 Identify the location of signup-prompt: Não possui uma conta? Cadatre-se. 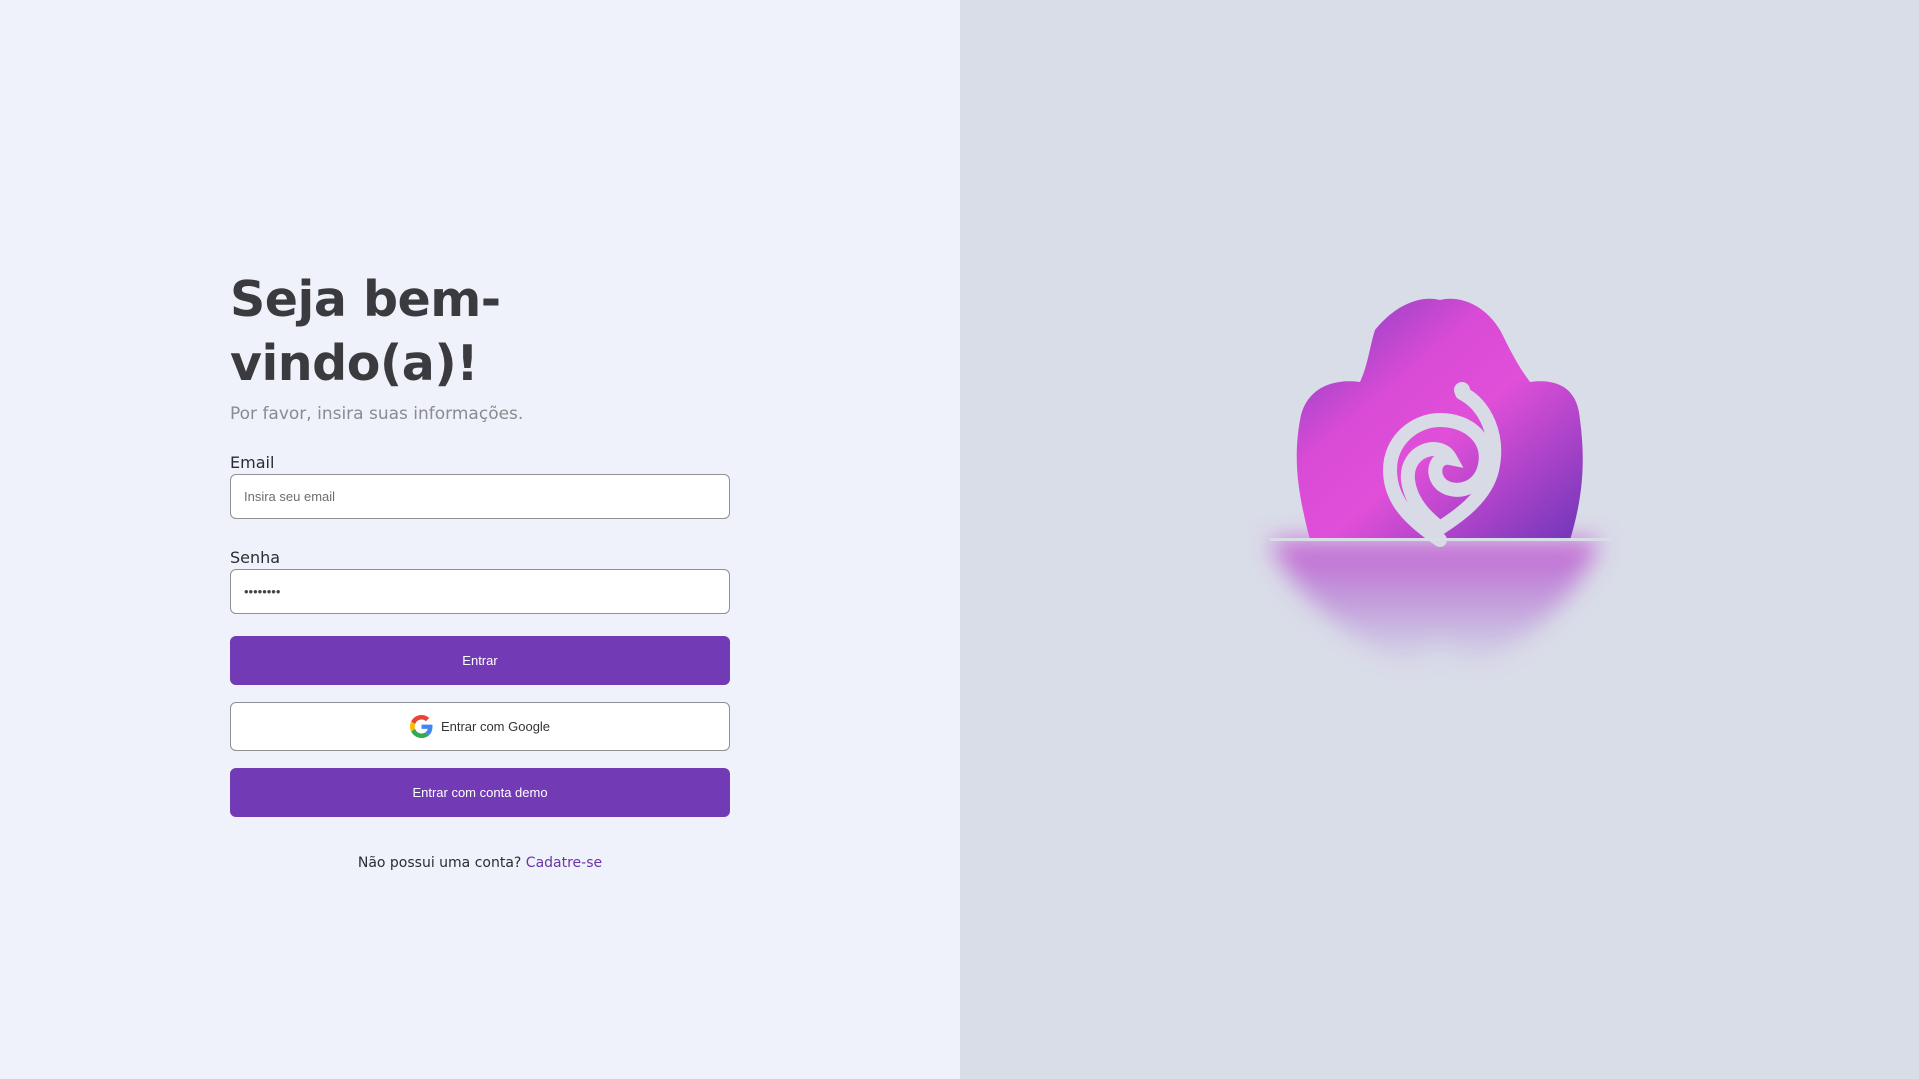
(480, 863).